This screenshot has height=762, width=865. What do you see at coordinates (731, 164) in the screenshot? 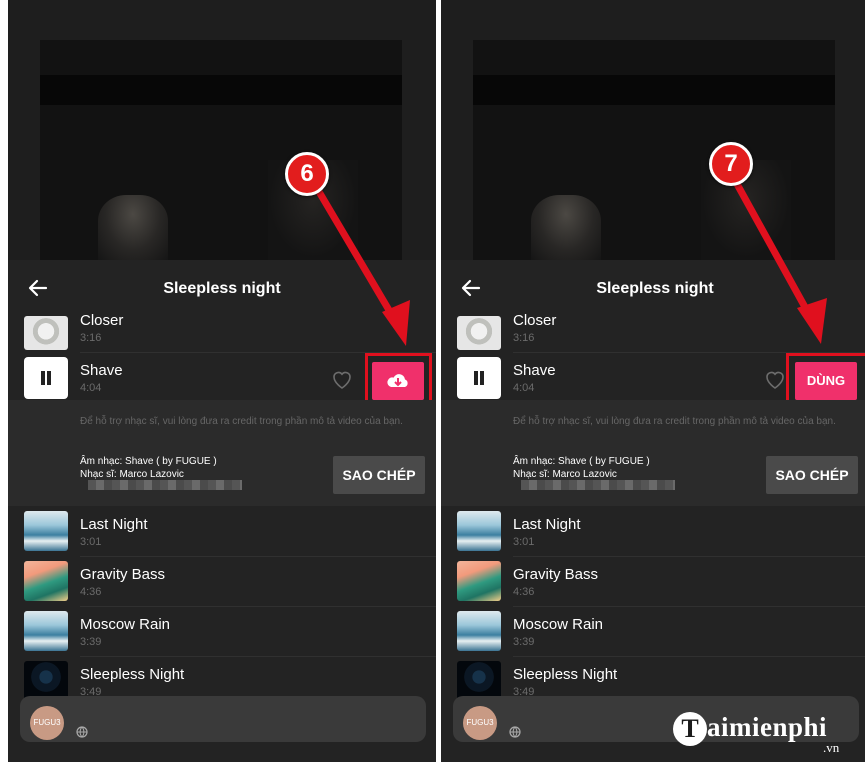
I see `step-callout: 7` at bounding box center [731, 164].